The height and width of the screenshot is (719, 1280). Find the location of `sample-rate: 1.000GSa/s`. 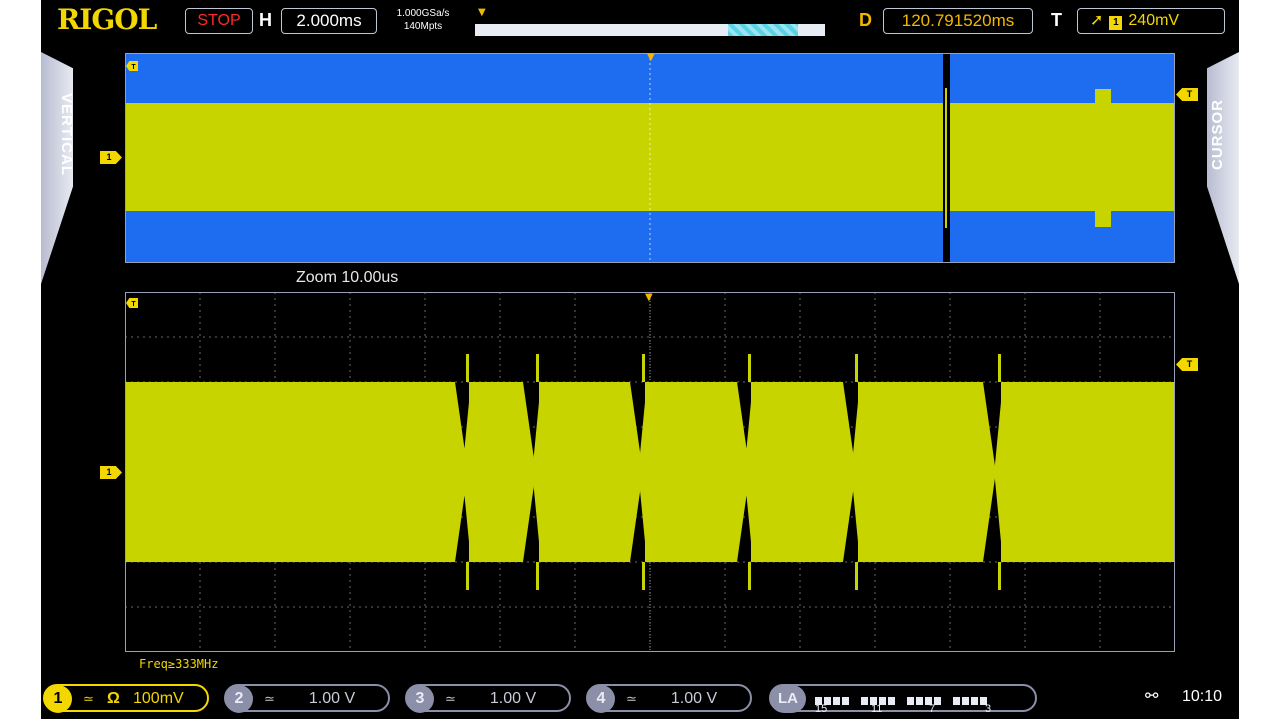

sample-rate: 1.000GSa/s is located at coordinates (423, 13).